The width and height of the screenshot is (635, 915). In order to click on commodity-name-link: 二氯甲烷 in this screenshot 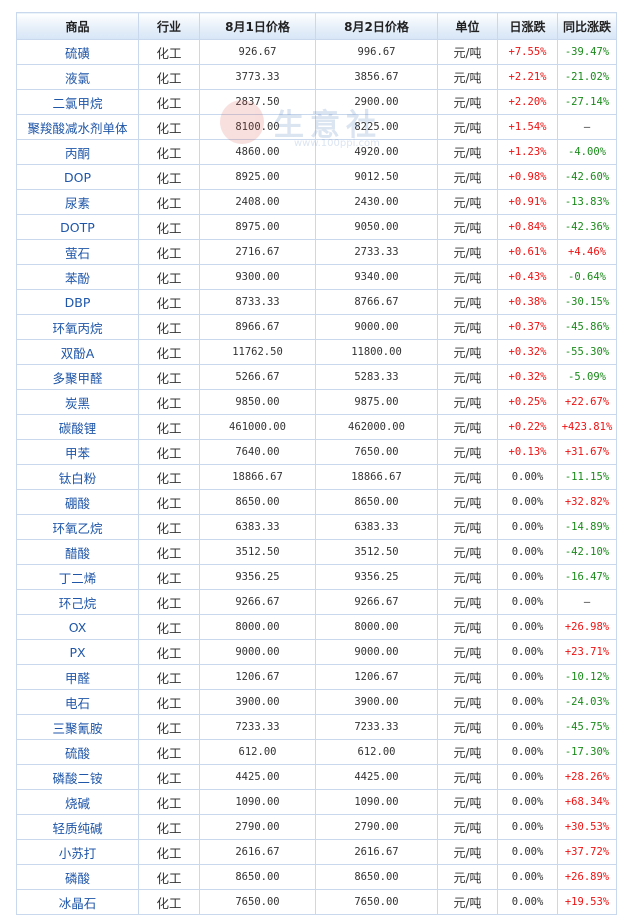, I will do `click(77, 102)`.